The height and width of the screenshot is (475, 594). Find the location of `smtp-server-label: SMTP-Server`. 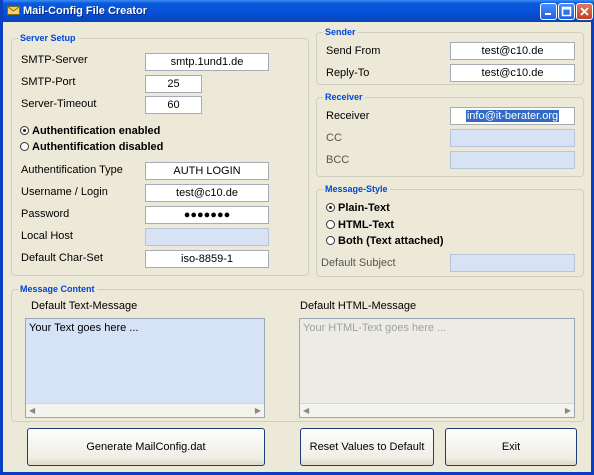

smtp-server-label: SMTP-Server is located at coordinates (54, 60).